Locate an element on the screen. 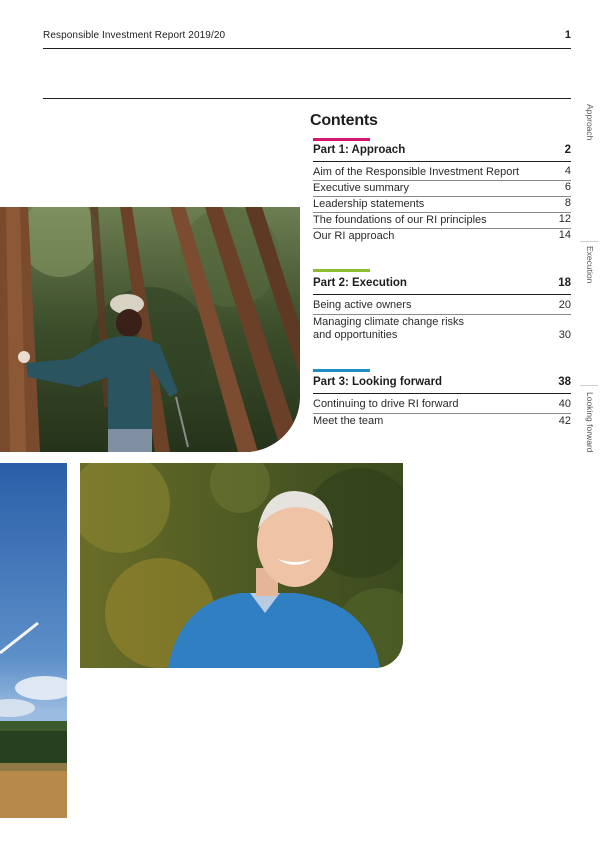  part-3-heading: Part 3: Looking forward 38 is located at coordinates (442, 384).